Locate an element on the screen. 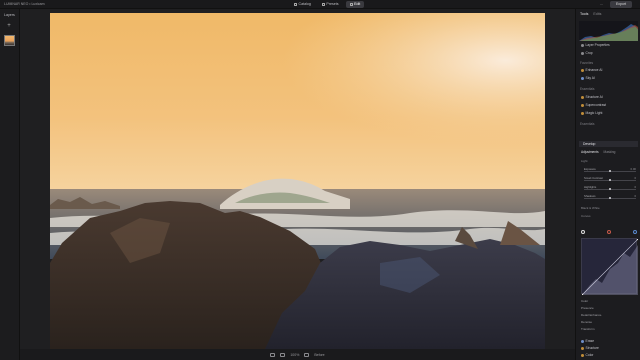 This screenshot has height=360, width=640. crop-label: Crop is located at coordinates (589, 53).